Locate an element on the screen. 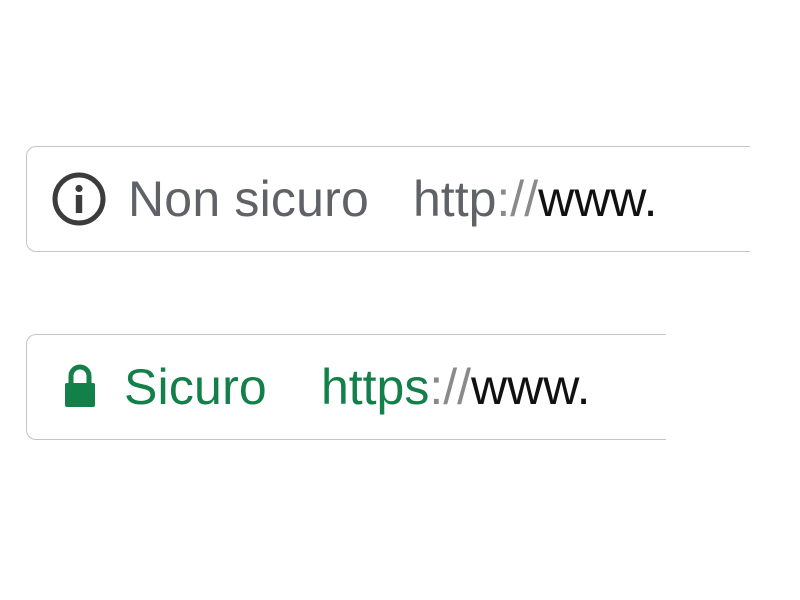 The width and height of the screenshot is (800, 600). url-text: http://www. is located at coordinates (535, 199).